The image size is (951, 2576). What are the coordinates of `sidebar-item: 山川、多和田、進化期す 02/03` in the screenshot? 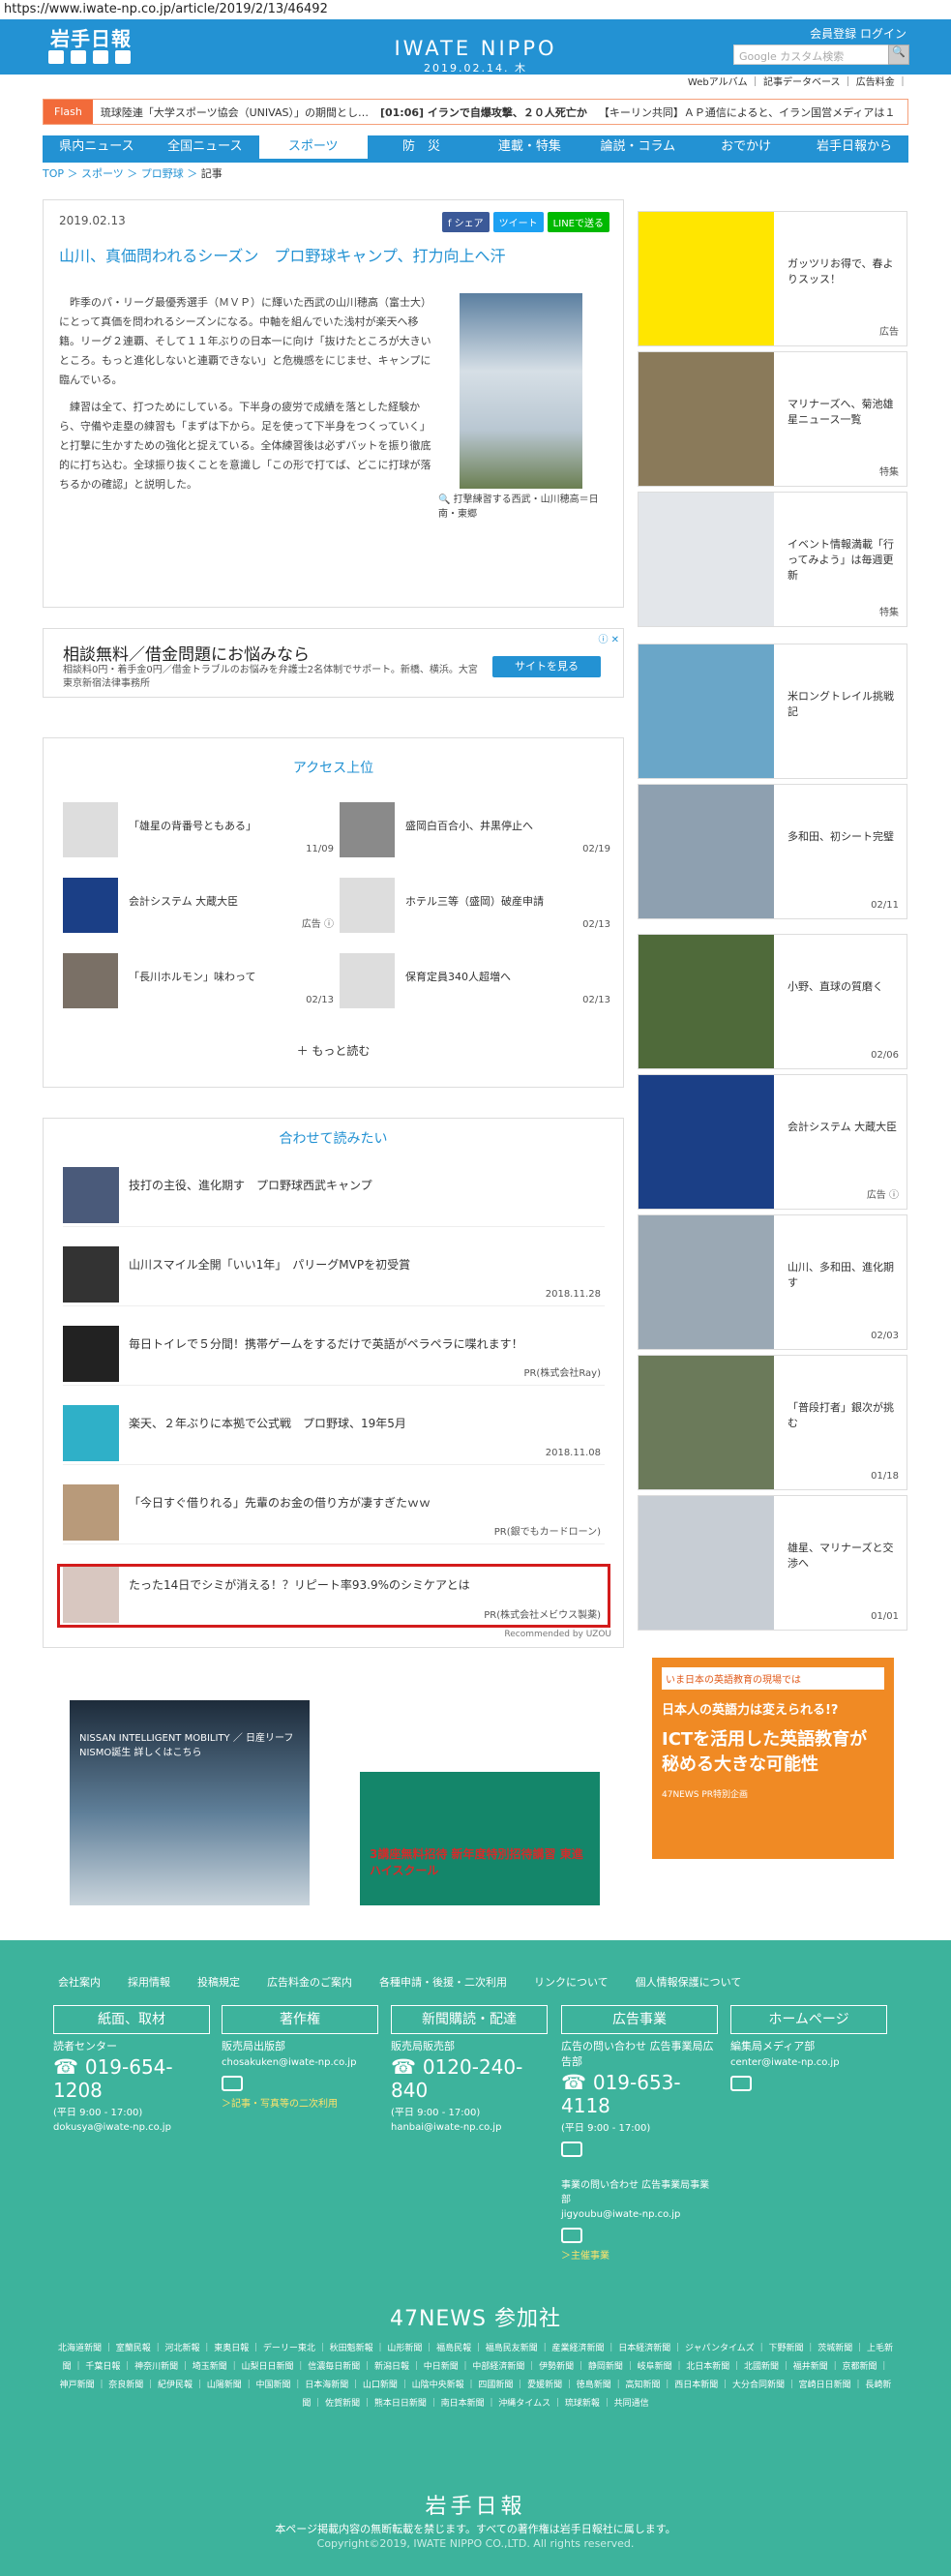 It's located at (772, 1282).